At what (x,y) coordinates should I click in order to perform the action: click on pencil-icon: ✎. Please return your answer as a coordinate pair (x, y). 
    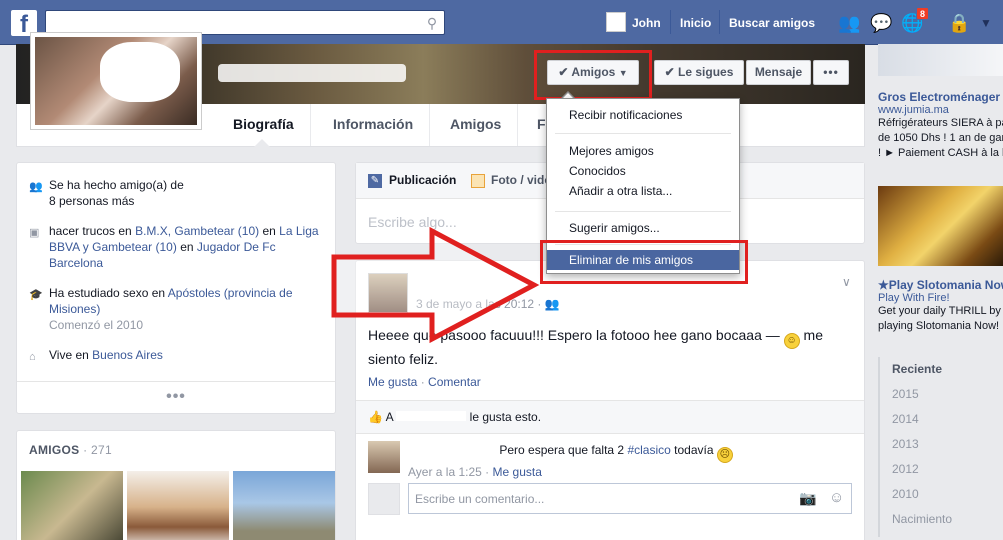
    Looking at the image, I should click on (375, 181).